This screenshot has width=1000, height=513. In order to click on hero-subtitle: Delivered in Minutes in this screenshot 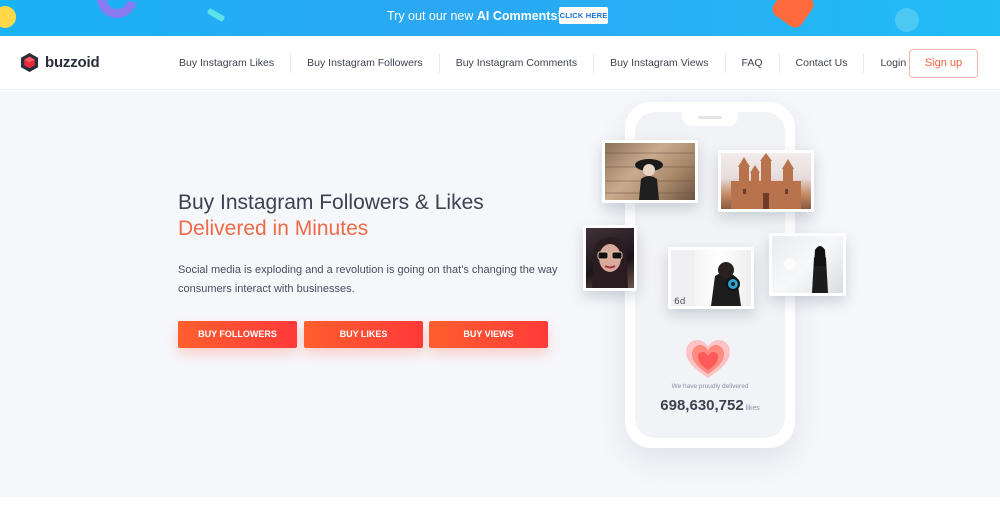, I will do `click(273, 228)`.